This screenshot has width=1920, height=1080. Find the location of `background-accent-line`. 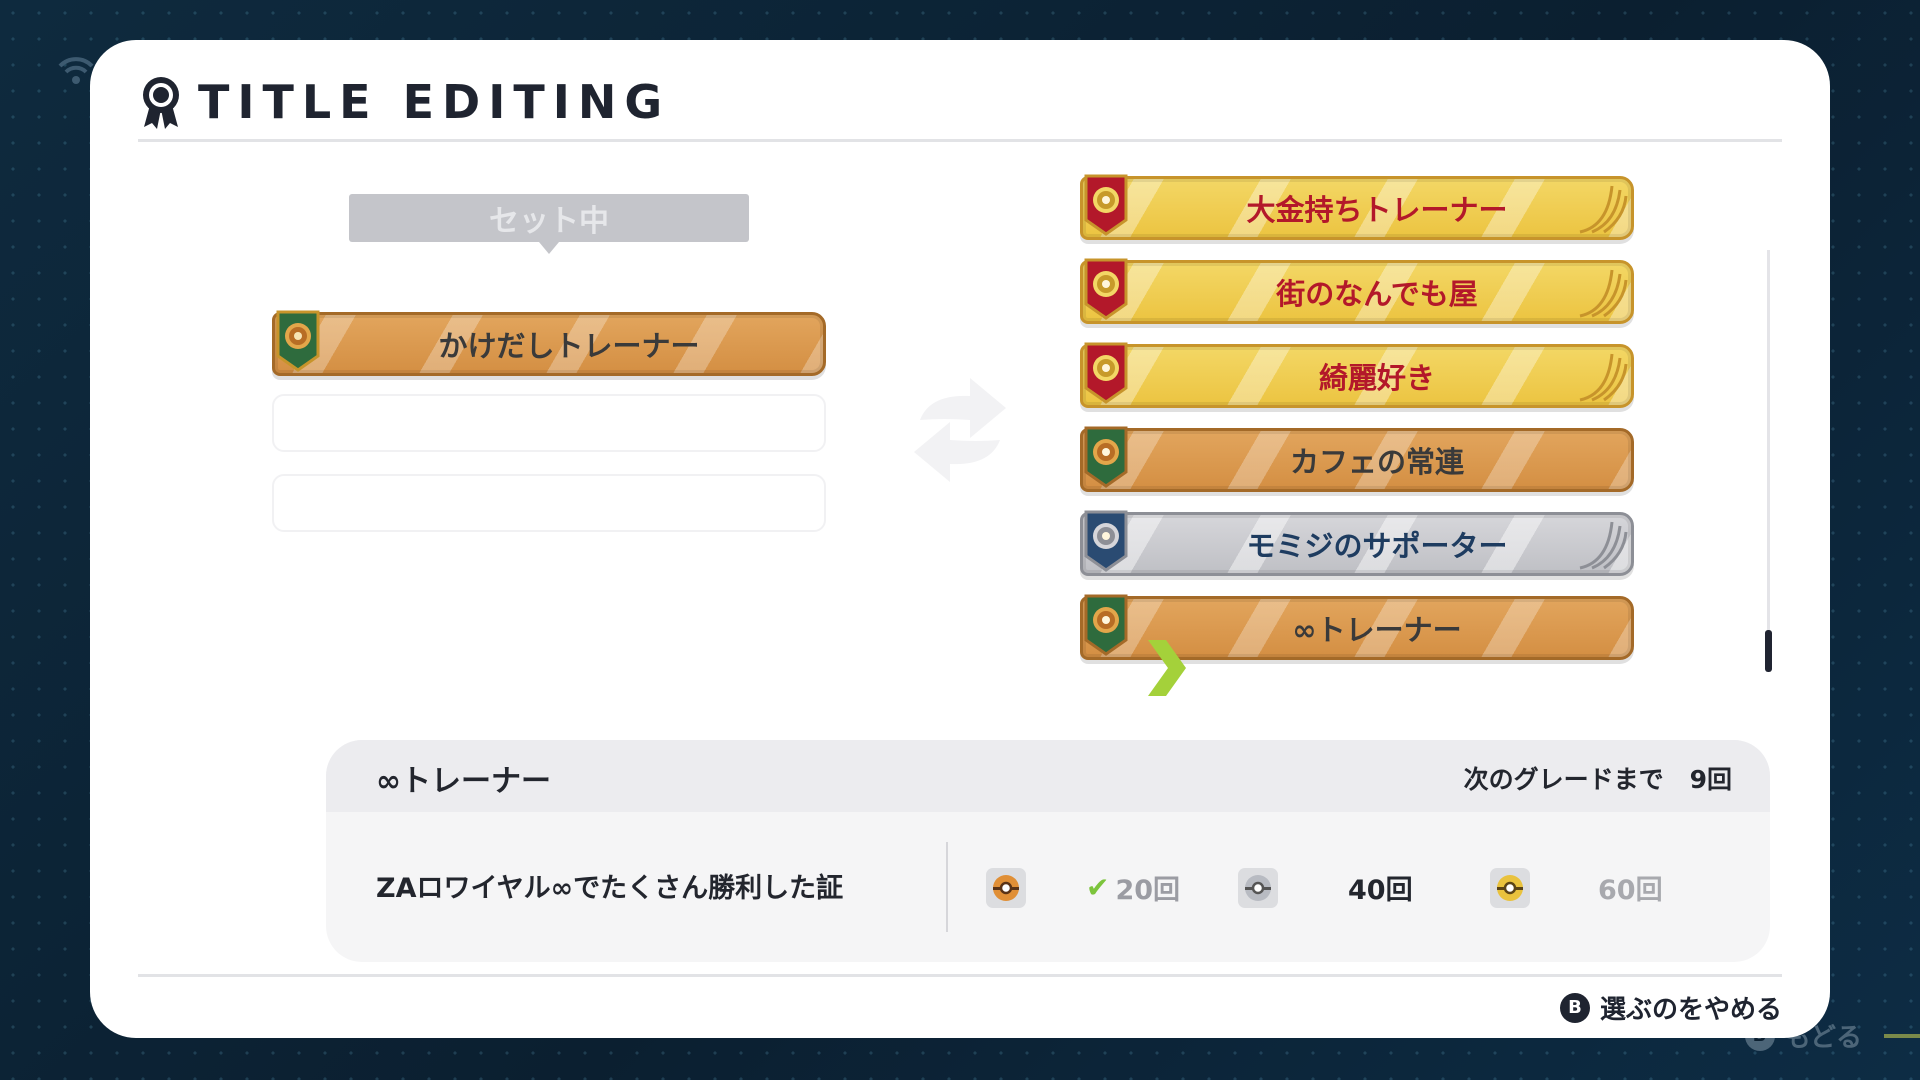

background-accent-line is located at coordinates (1902, 1036).